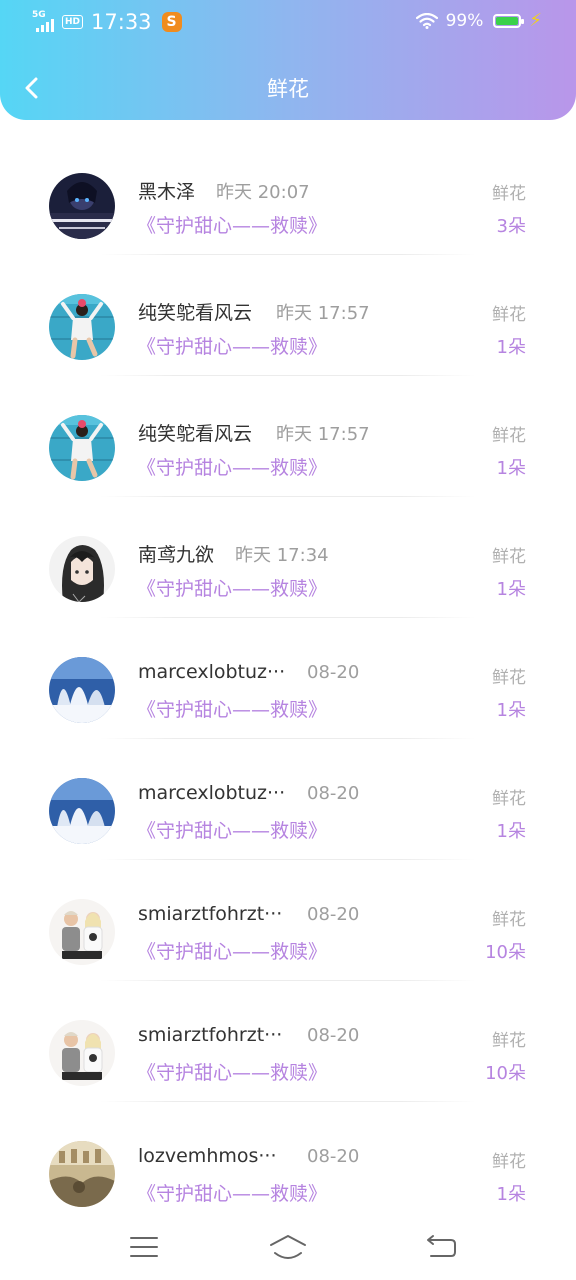  What do you see at coordinates (464, 20) in the screenshot?
I see `battery-percent: 99%` at bounding box center [464, 20].